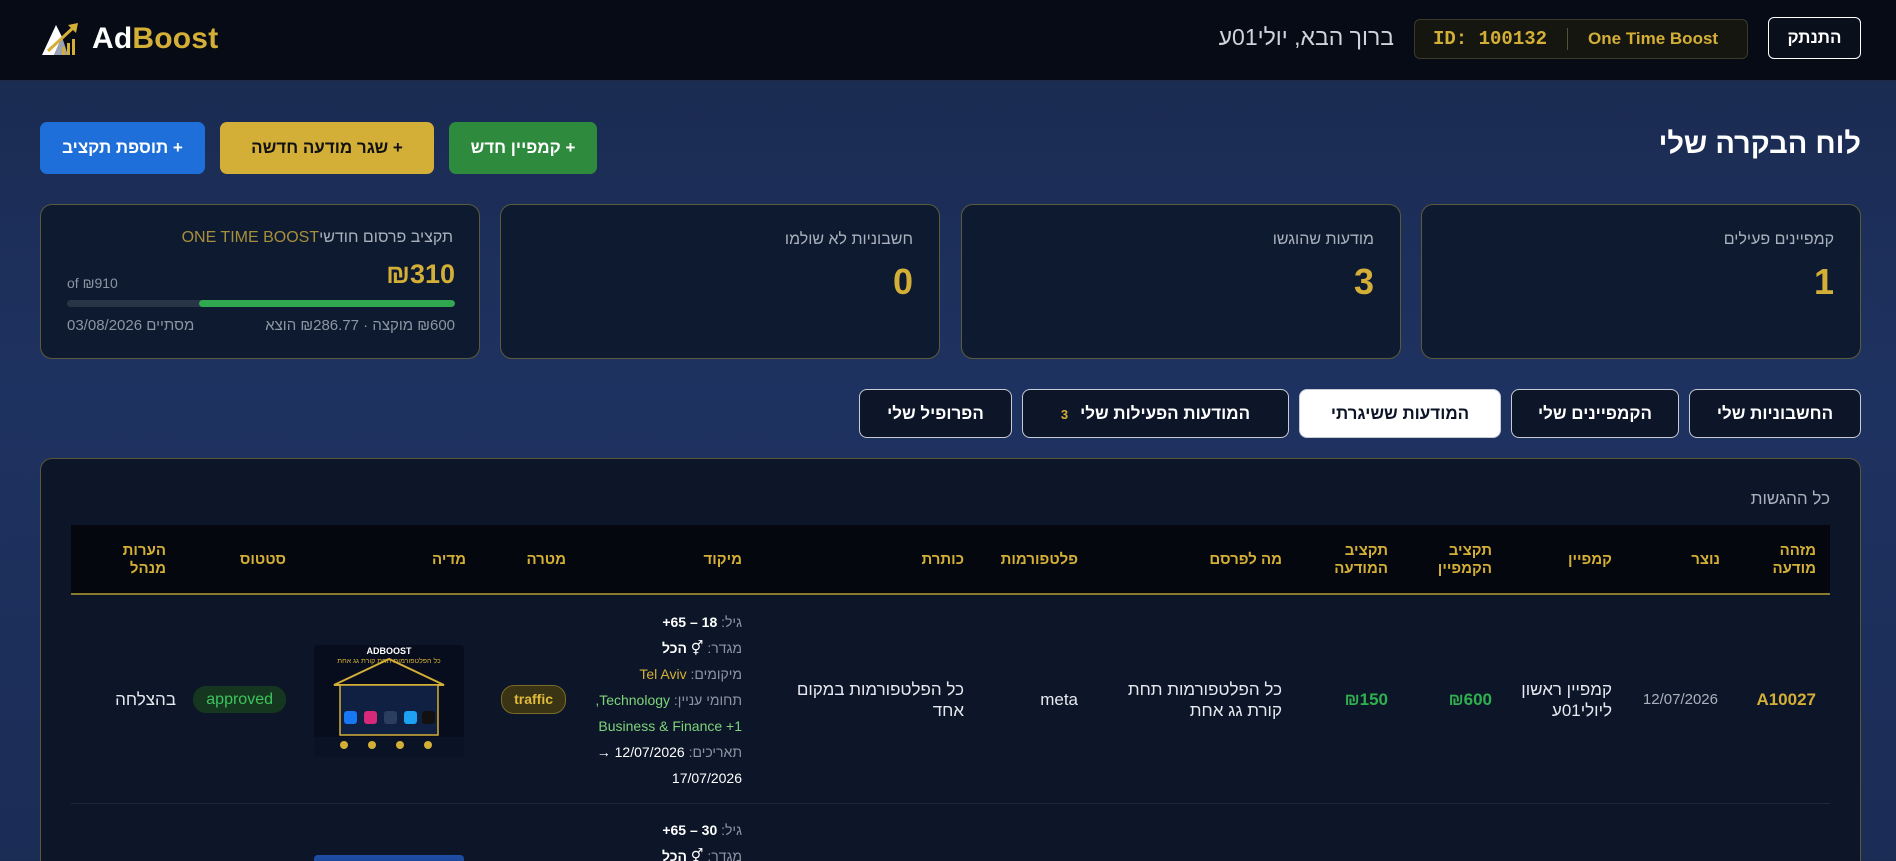 The width and height of the screenshot is (1896, 861). Describe the element at coordinates (145, 699) in the screenshot. I see `cell-admin-notes: בהצלחה` at that location.